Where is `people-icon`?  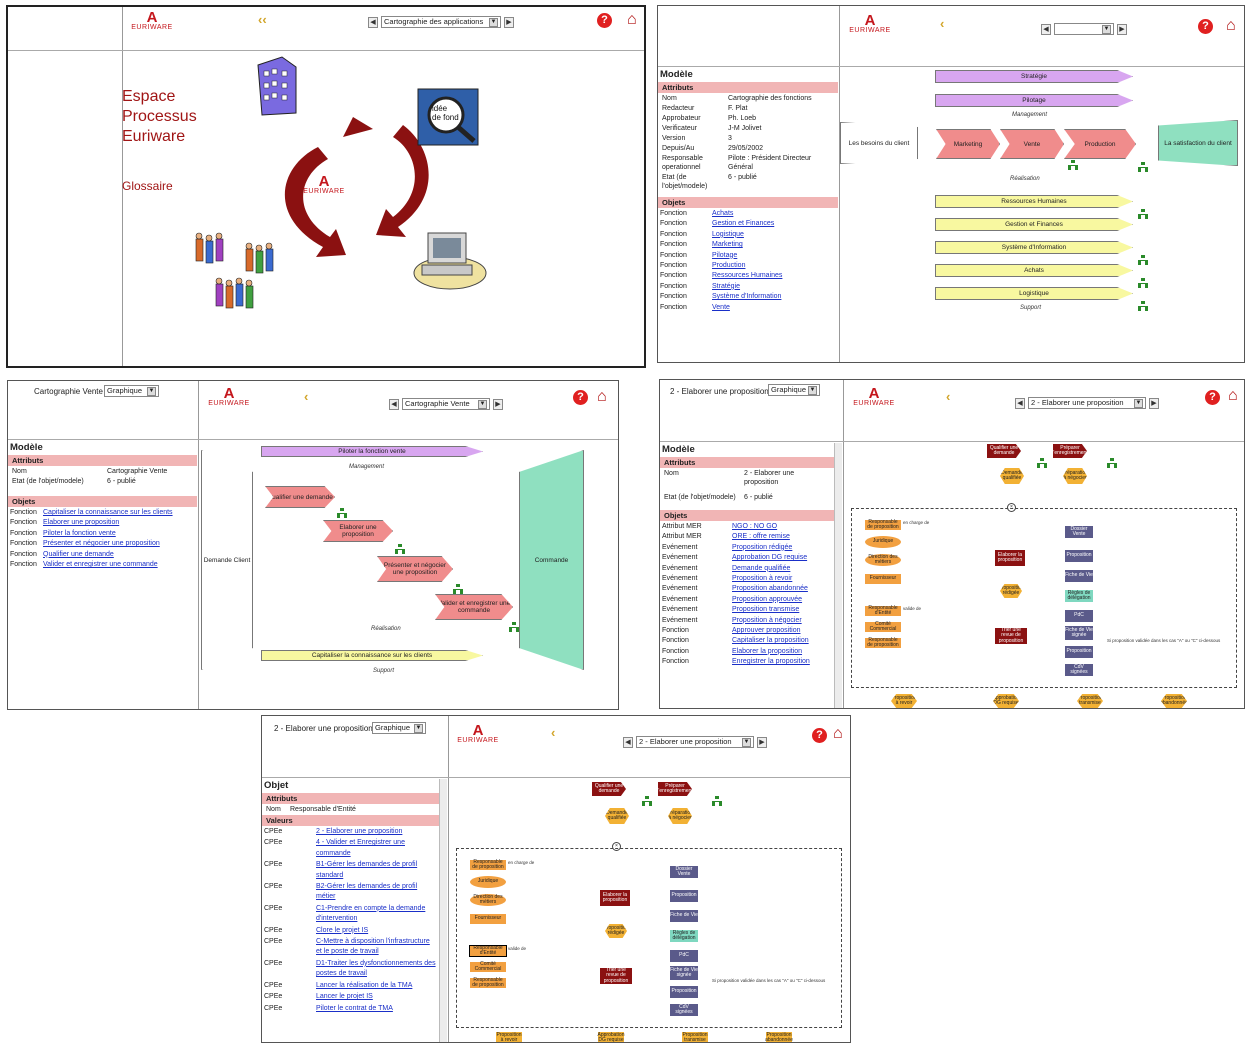 people-icon is located at coordinates (236, 276).